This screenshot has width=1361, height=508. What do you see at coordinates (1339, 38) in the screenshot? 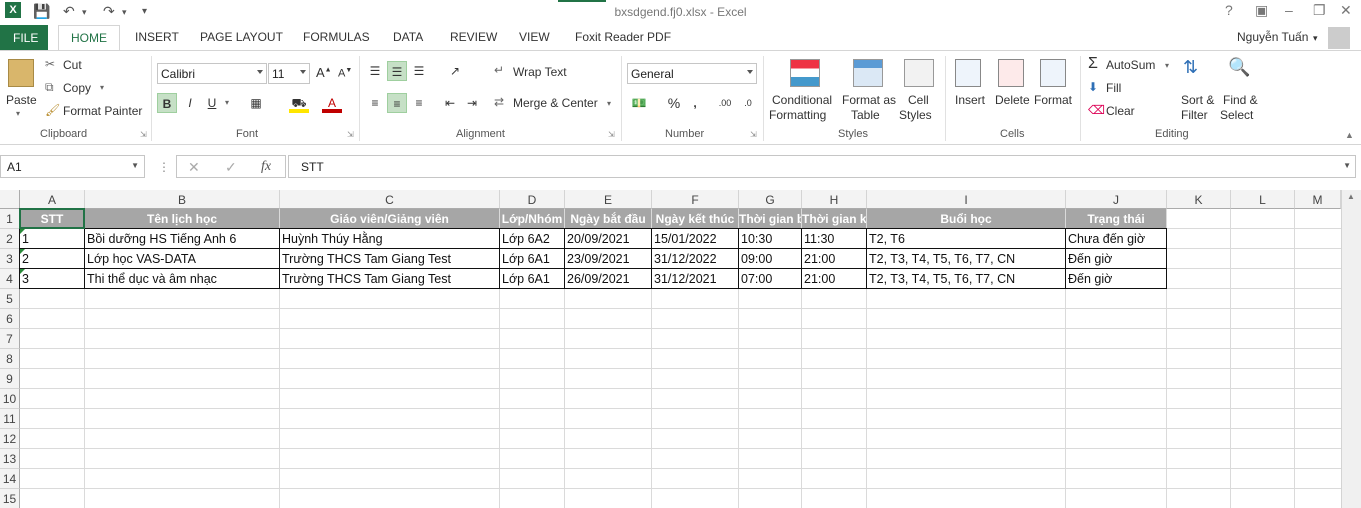
I see `avatar` at bounding box center [1339, 38].